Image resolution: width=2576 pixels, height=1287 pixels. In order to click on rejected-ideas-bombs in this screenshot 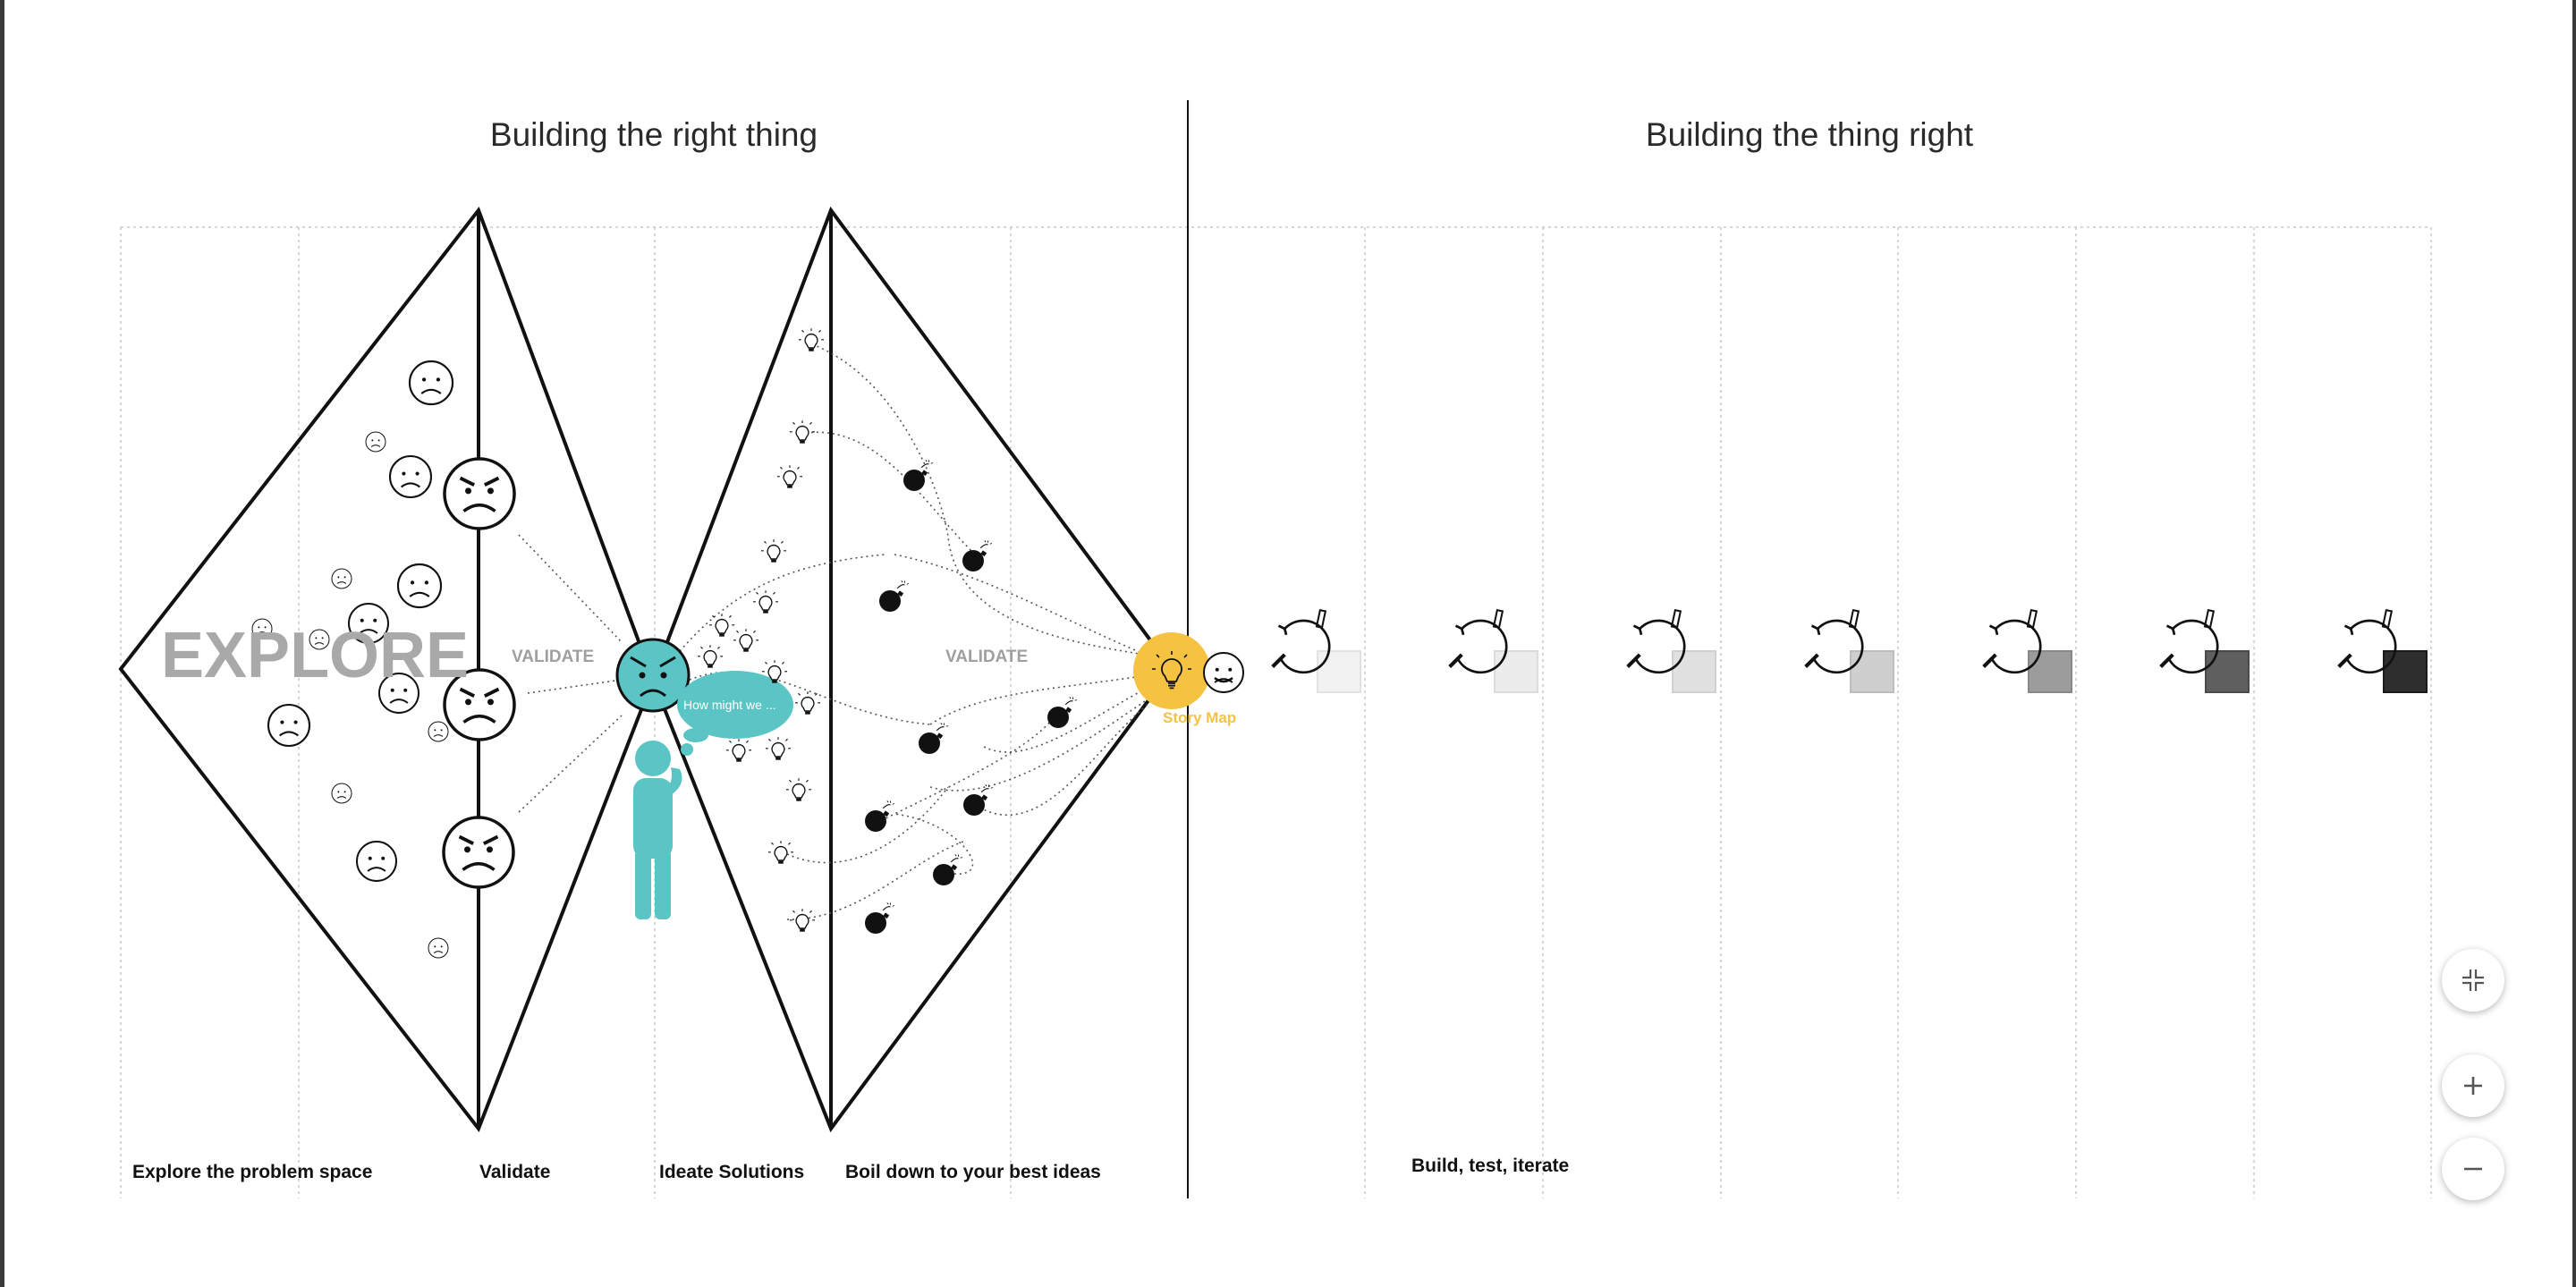, I will do `click(971, 697)`.